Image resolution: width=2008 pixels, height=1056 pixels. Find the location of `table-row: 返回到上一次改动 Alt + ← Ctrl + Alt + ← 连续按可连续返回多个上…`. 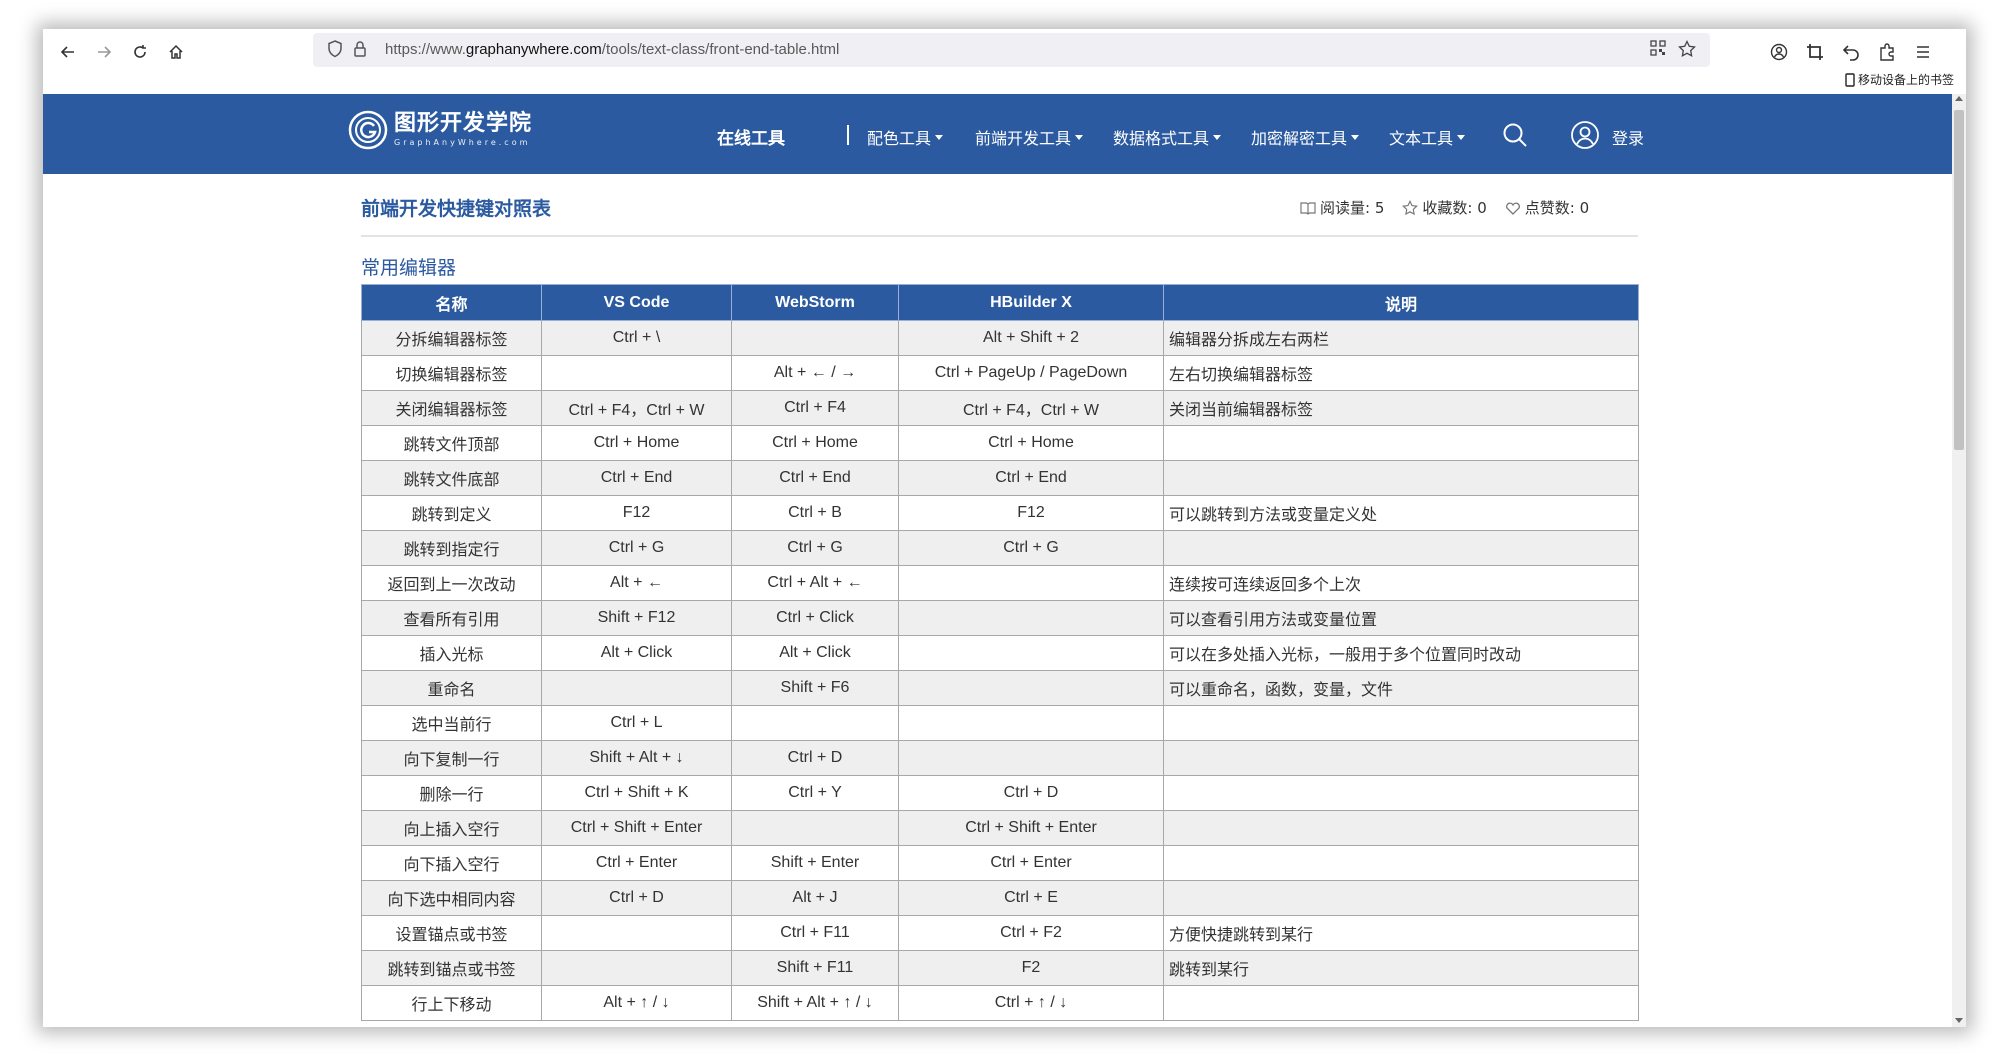

table-row: 返回到上一次改动 Alt + ← Ctrl + Alt + ← 连续按可连续返回多个上… is located at coordinates (1000, 583).